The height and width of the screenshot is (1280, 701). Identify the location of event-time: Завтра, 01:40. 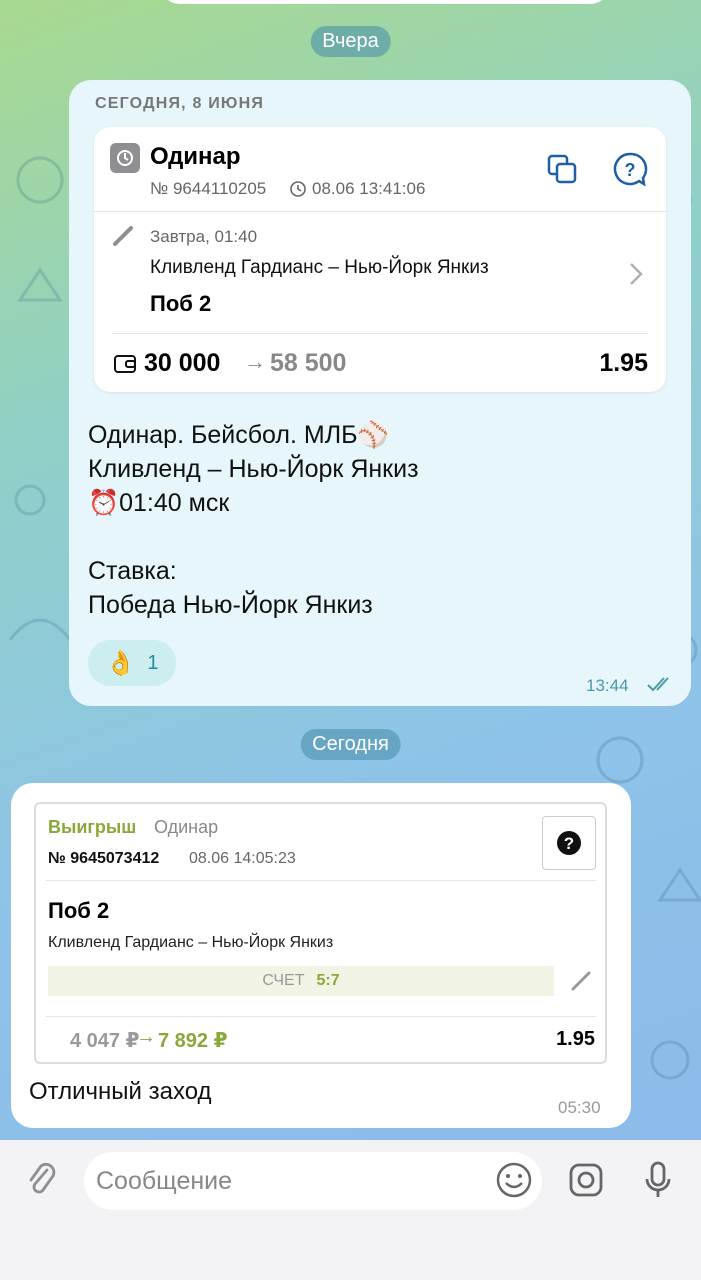
(204, 236).